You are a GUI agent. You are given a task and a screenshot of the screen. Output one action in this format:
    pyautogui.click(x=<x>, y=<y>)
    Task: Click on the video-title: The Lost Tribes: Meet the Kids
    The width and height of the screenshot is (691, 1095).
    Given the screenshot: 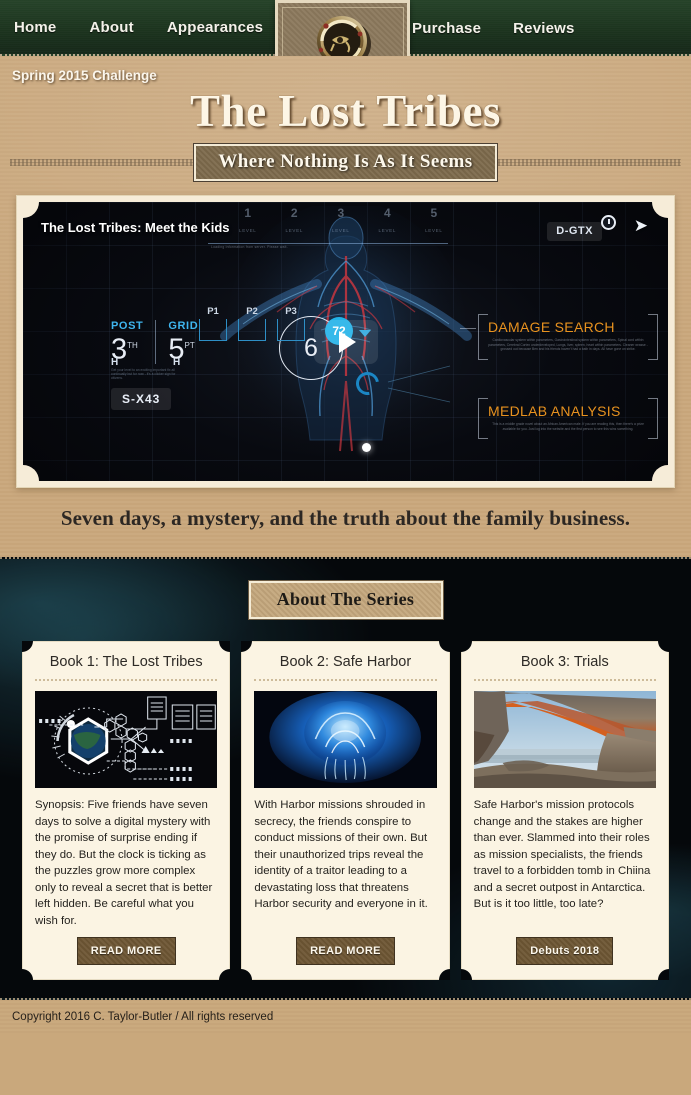 What is the action you would take?
    pyautogui.click(x=135, y=227)
    